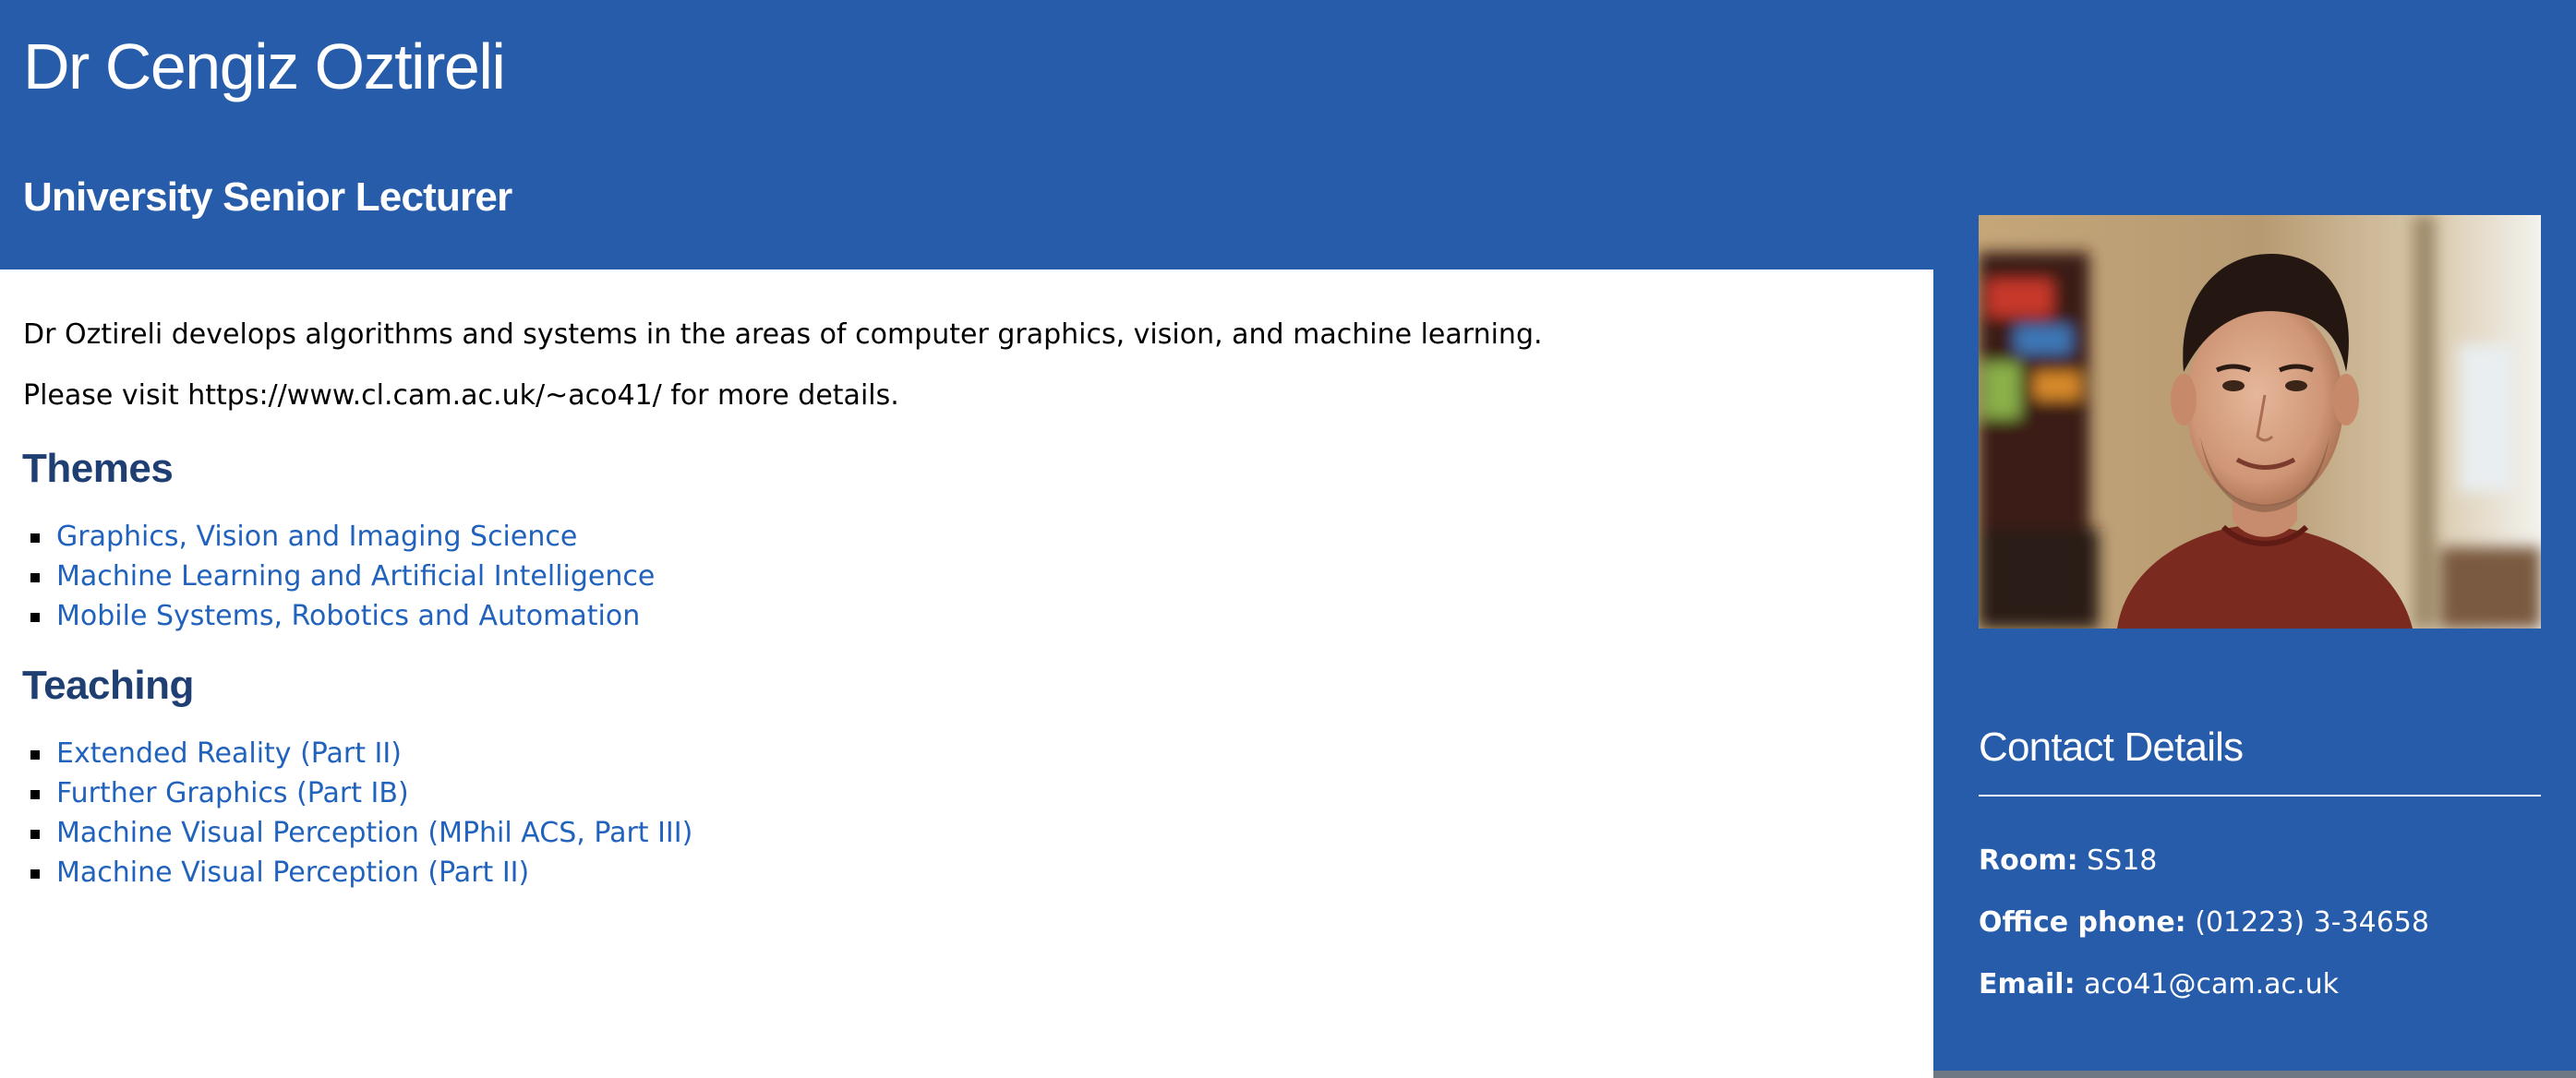  Describe the element at coordinates (232, 793) in the screenshot. I see `course-link-further-graphics: Further Graphics (Part IB)` at that location.